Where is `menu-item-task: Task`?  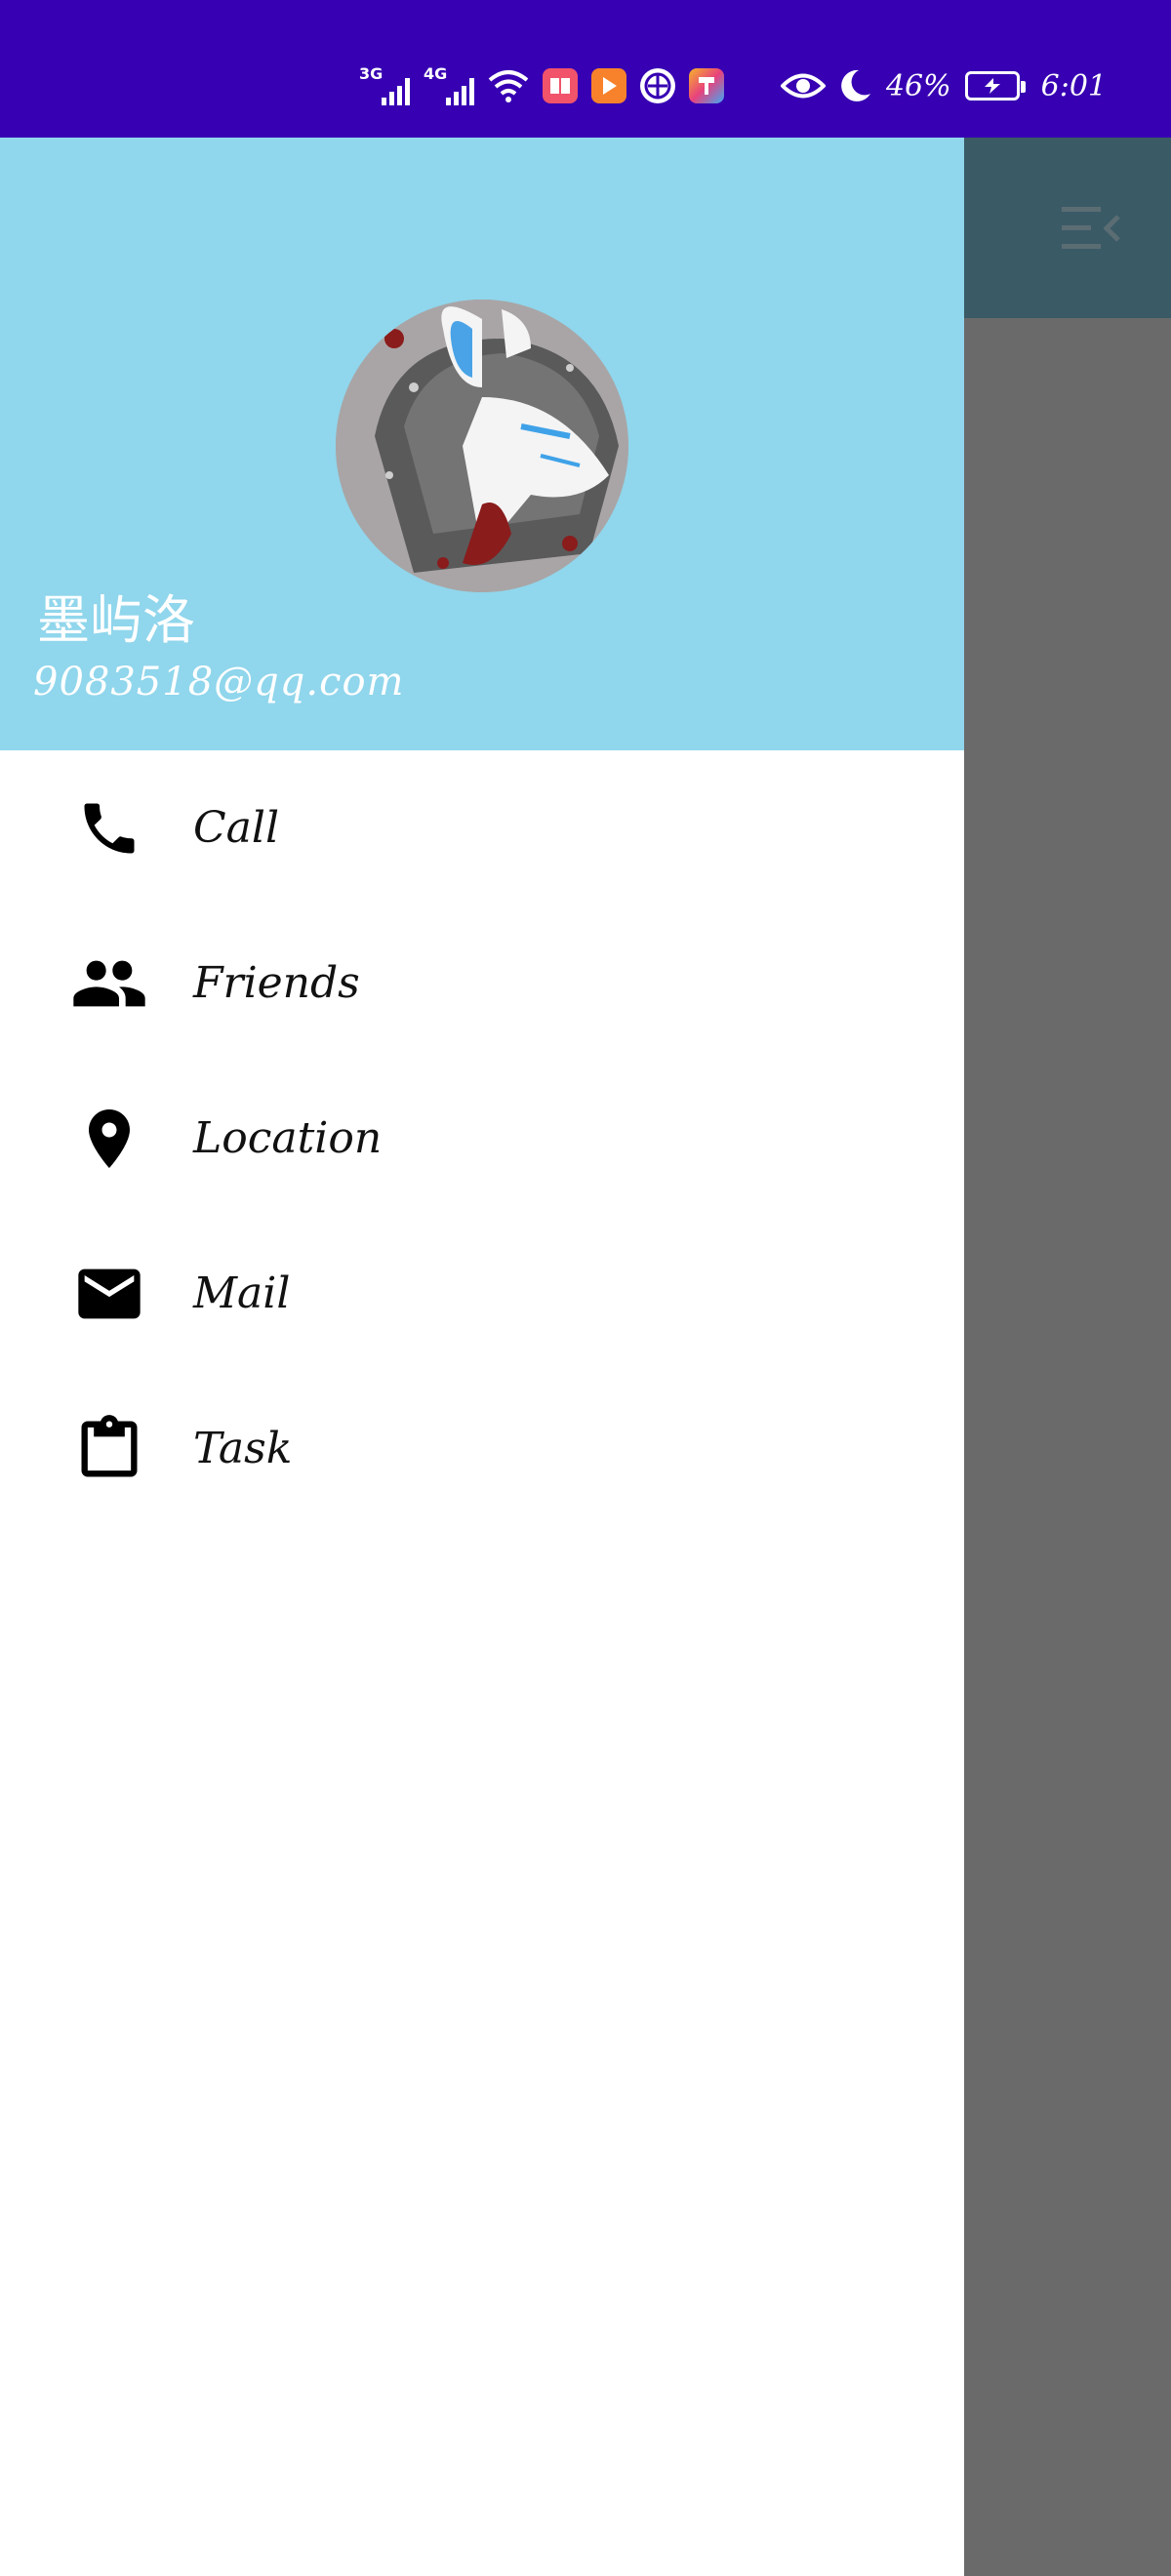 menu-item-task: Task is located at coordinates (482, 1448).